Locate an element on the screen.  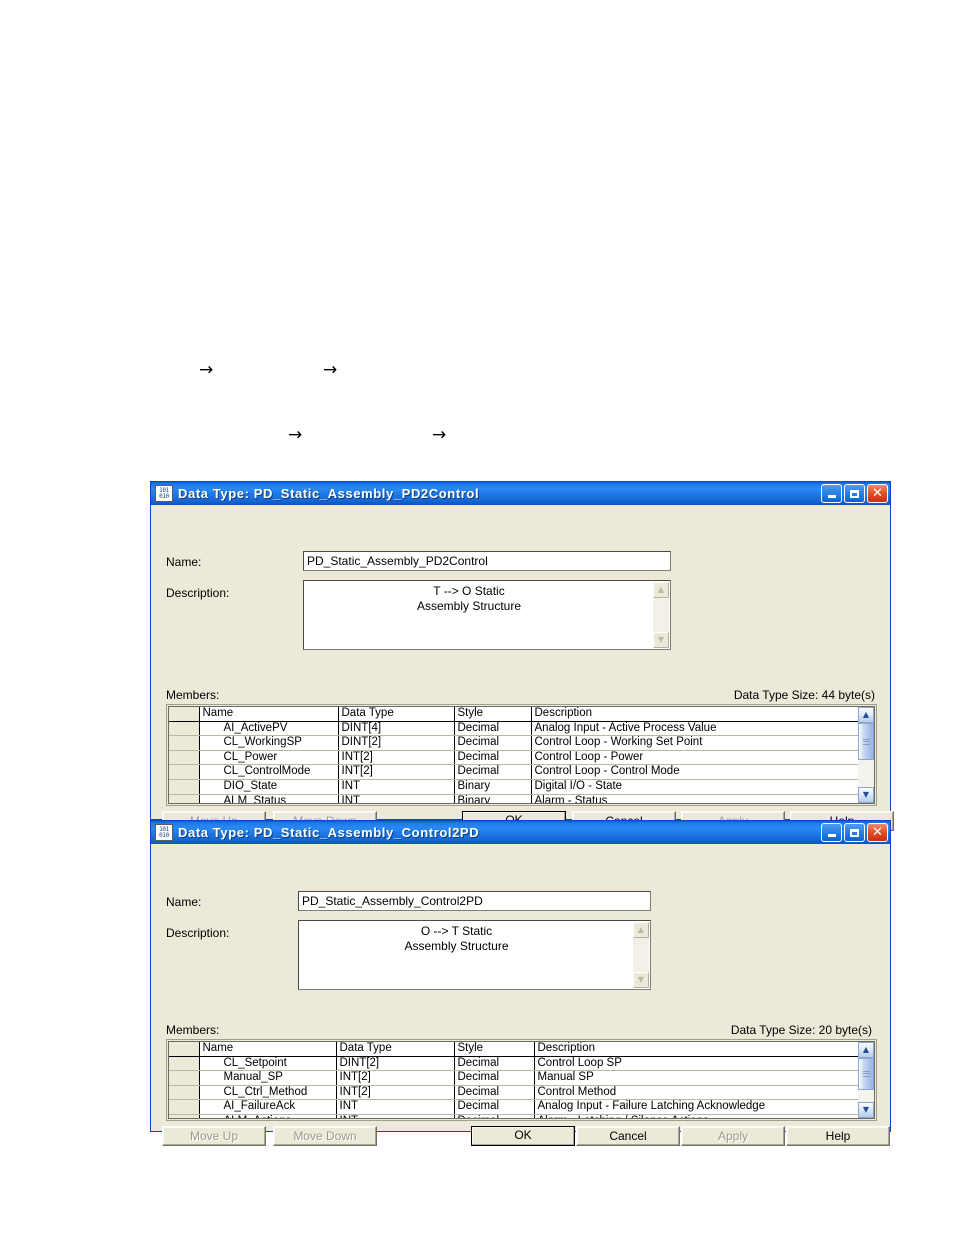
table-cell-description: Control Loop - Power is located at coordinates (694, 758).